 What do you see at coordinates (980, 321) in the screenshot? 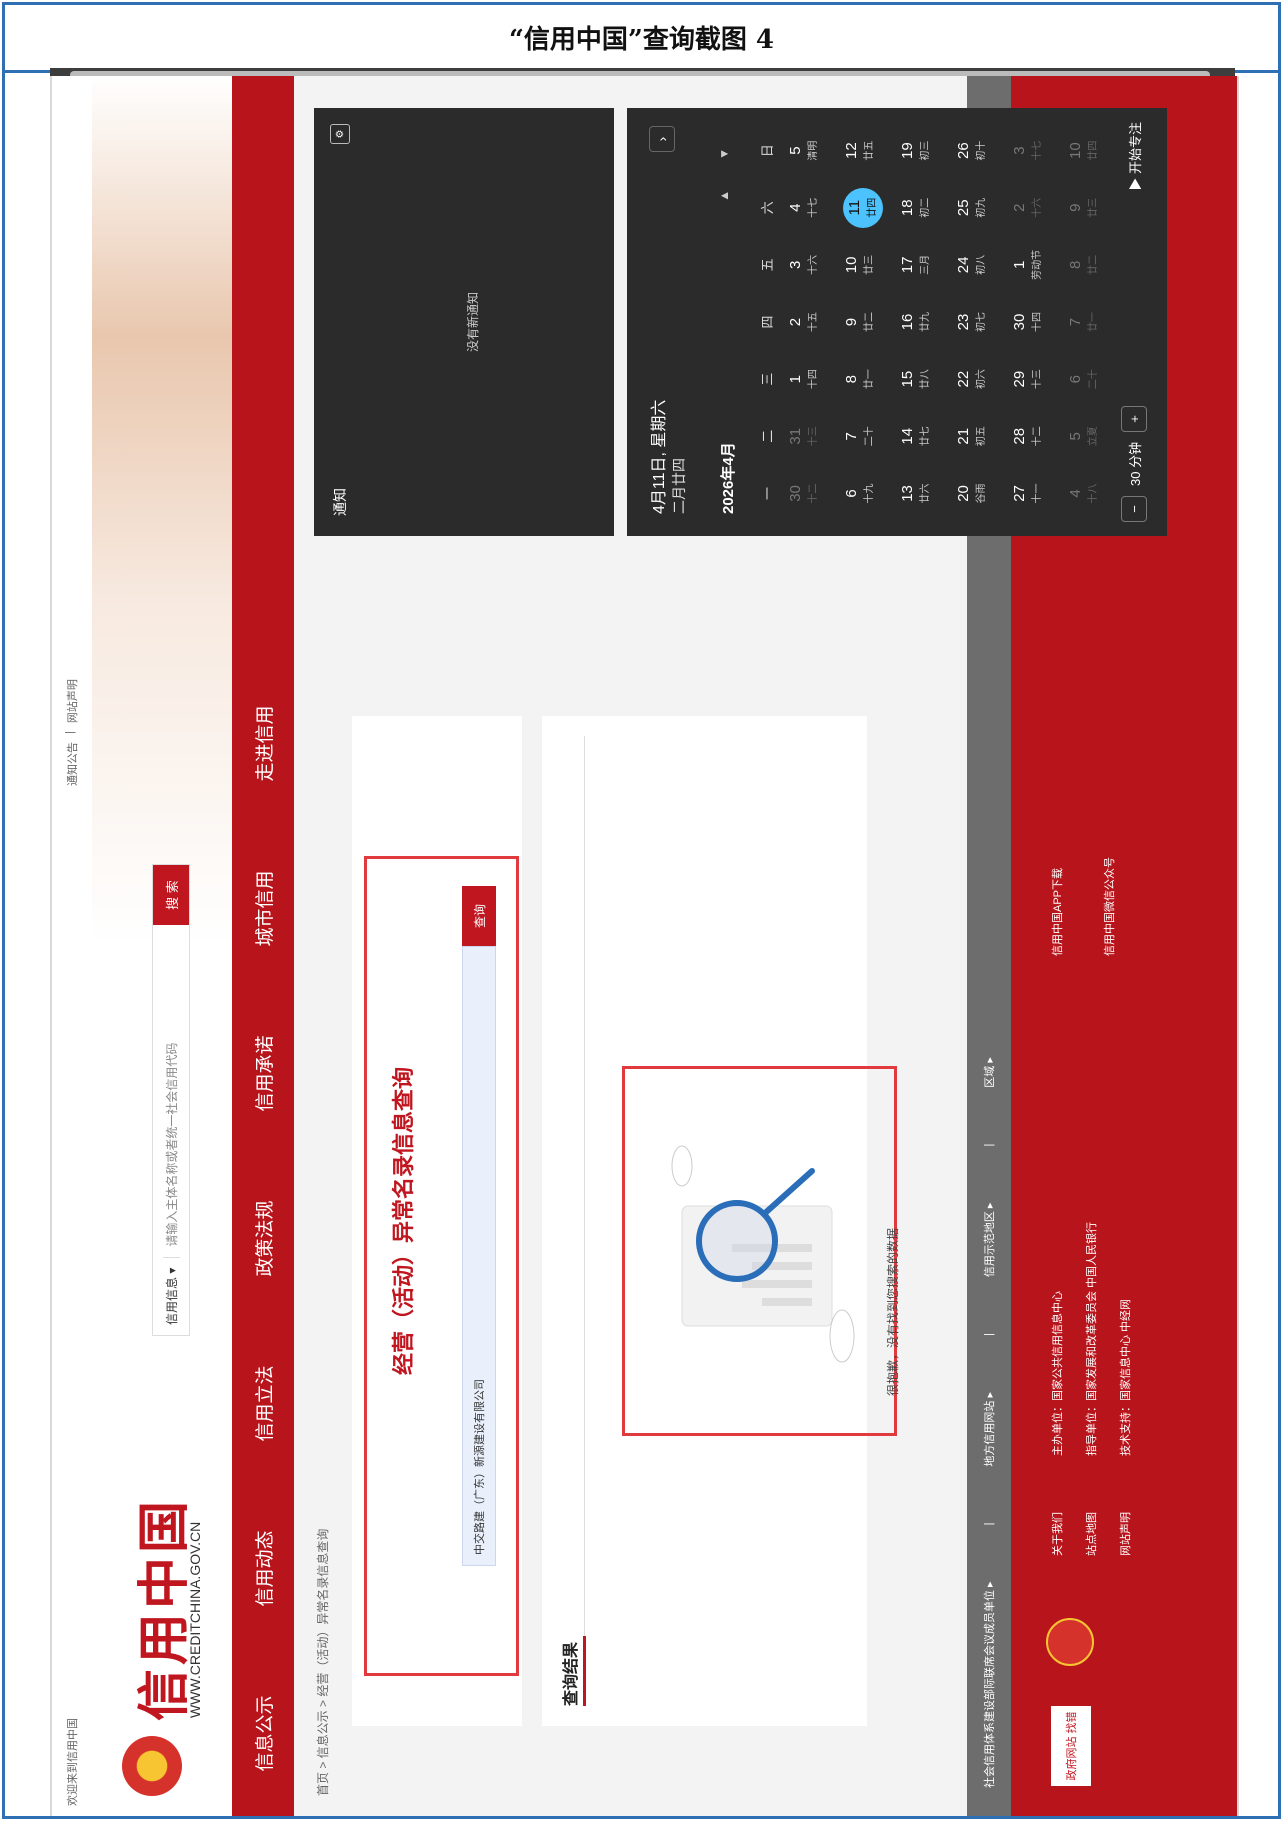
I see `calendar-day: 23 初七` at bounding box center [980, 321].